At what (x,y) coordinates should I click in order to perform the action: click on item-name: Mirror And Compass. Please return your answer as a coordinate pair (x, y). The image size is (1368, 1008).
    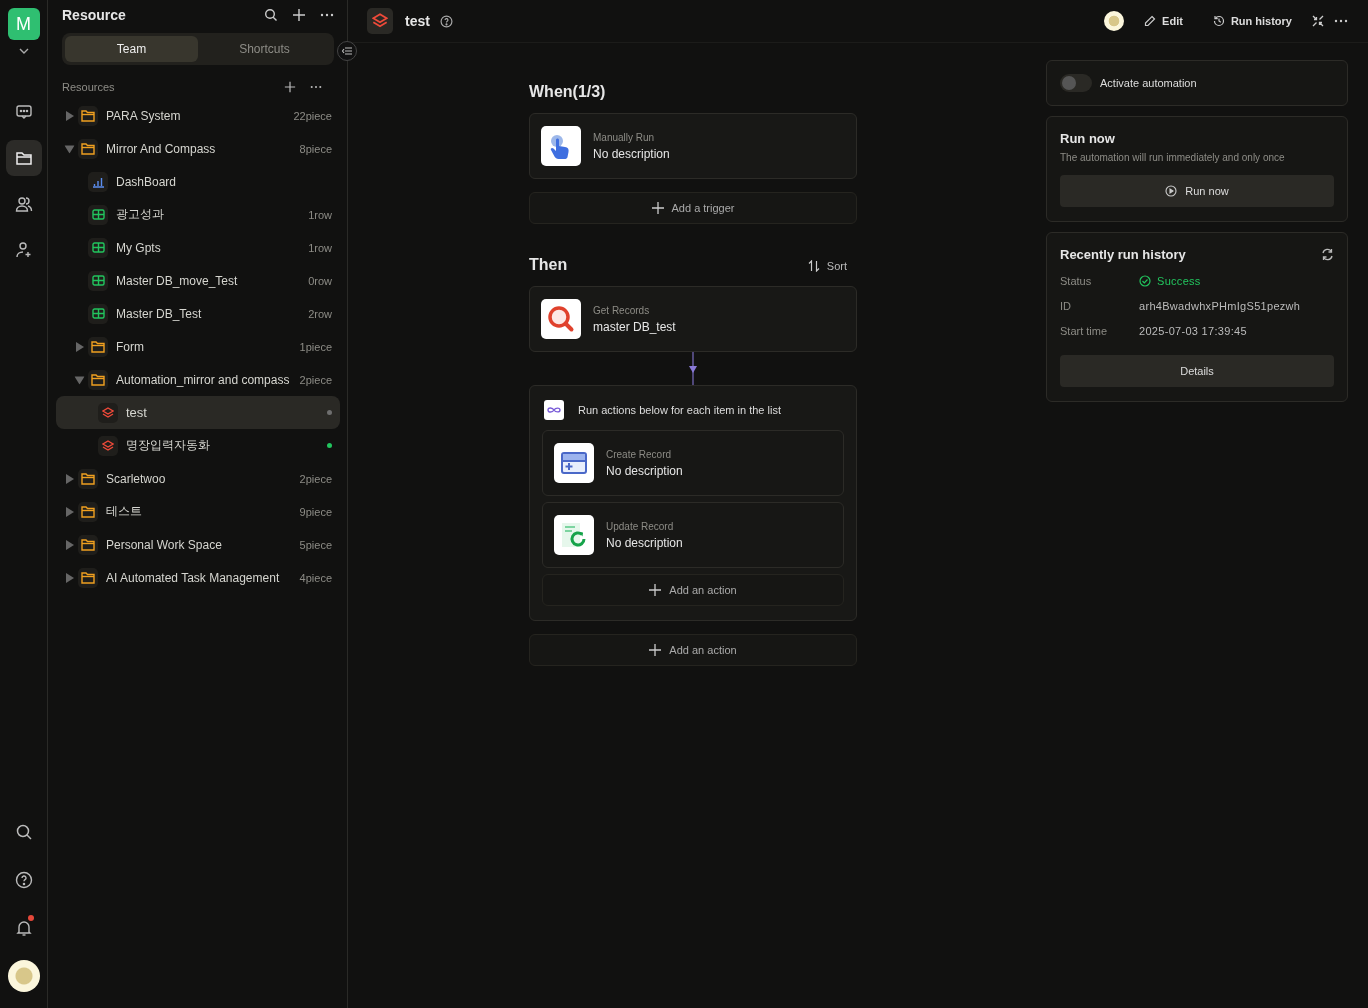
    Looking at the image, I should click on (161, 148).